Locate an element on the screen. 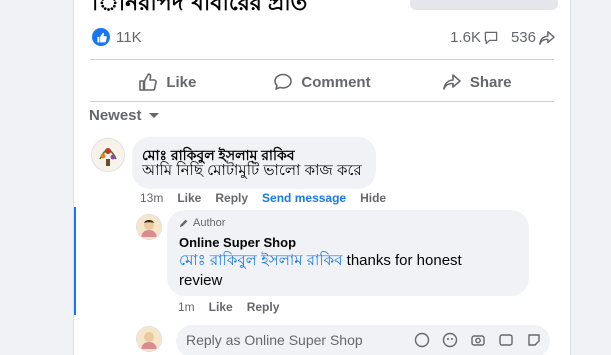 The image size is (611, 355). camera-icon is located at coordinates (478, 340).